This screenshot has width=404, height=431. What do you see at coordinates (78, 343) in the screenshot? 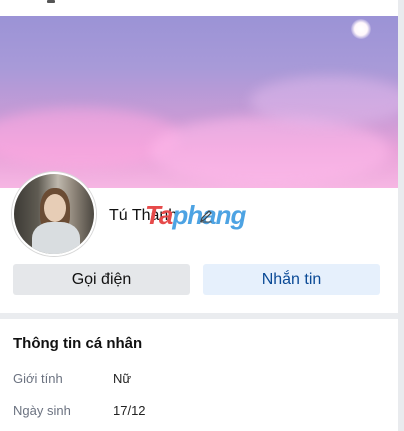
I see `personal-info-title: Thông tin cá nhân` at bounding box center [78, 343].